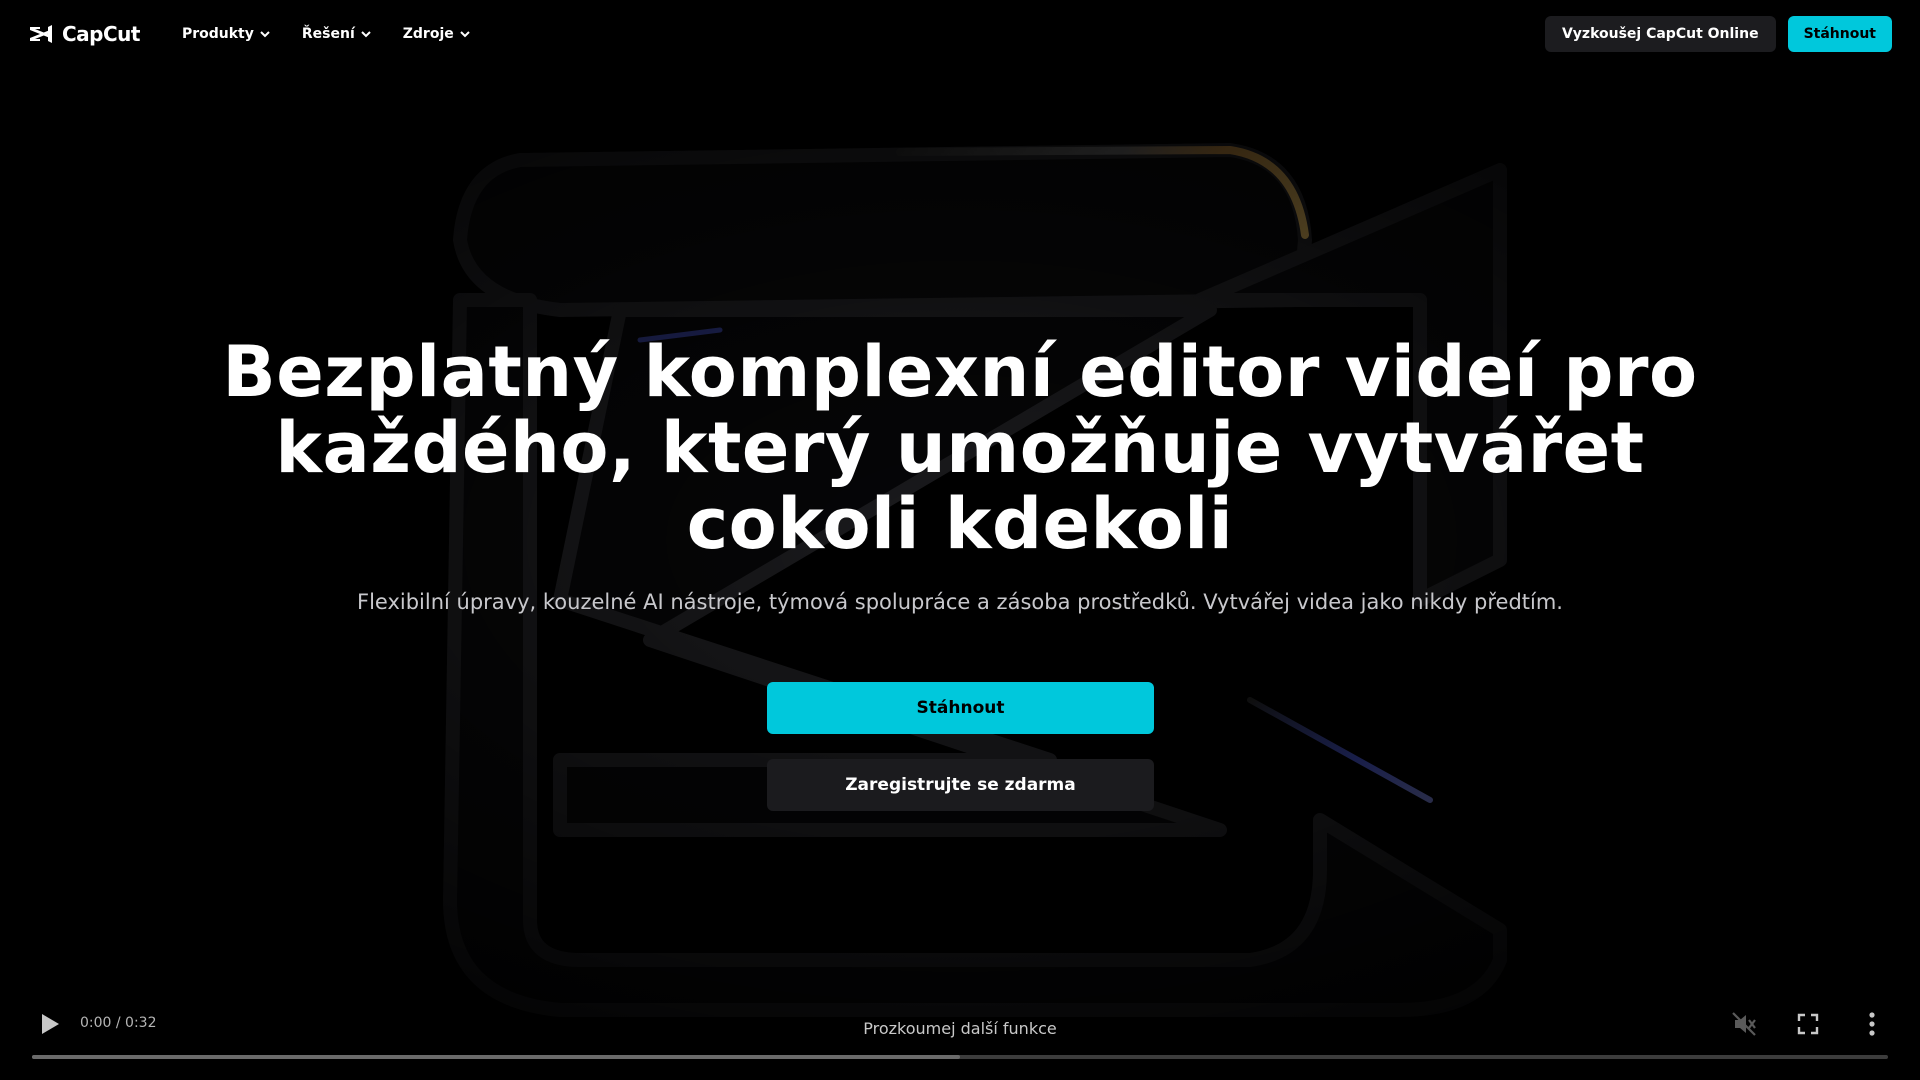 The image size is (1920, 1080). What do you see at coordinates (960, 785) in the screenshot?
I see `register-free-button: Zaregistrujte se zdarma` at bounding box center [960, 785].